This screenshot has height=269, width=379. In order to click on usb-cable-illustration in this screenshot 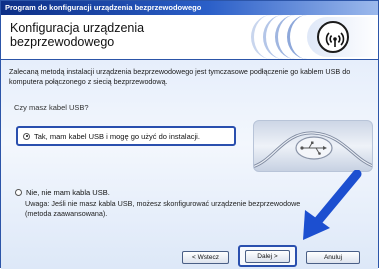, I will do `click(313, 146)`.